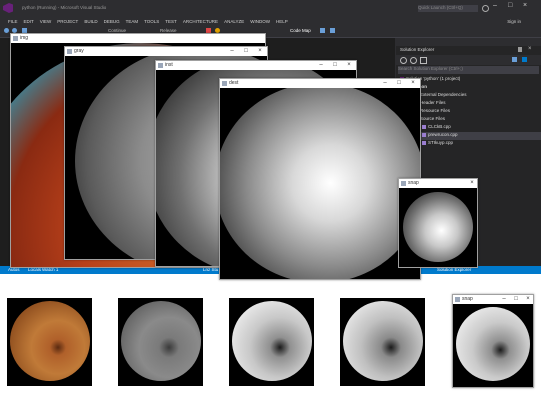 The image size is (541, 394). I want to click on thumbnail-gray, so click(160, 342).